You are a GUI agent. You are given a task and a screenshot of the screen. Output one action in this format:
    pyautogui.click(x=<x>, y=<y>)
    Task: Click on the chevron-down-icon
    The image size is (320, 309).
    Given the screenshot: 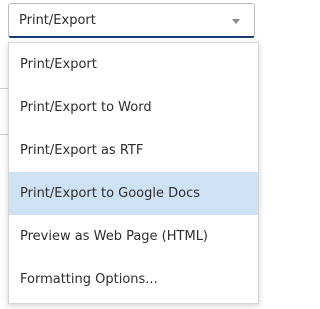 What is the action you would take?
    pyautogui.click(x=236, y=21)
    